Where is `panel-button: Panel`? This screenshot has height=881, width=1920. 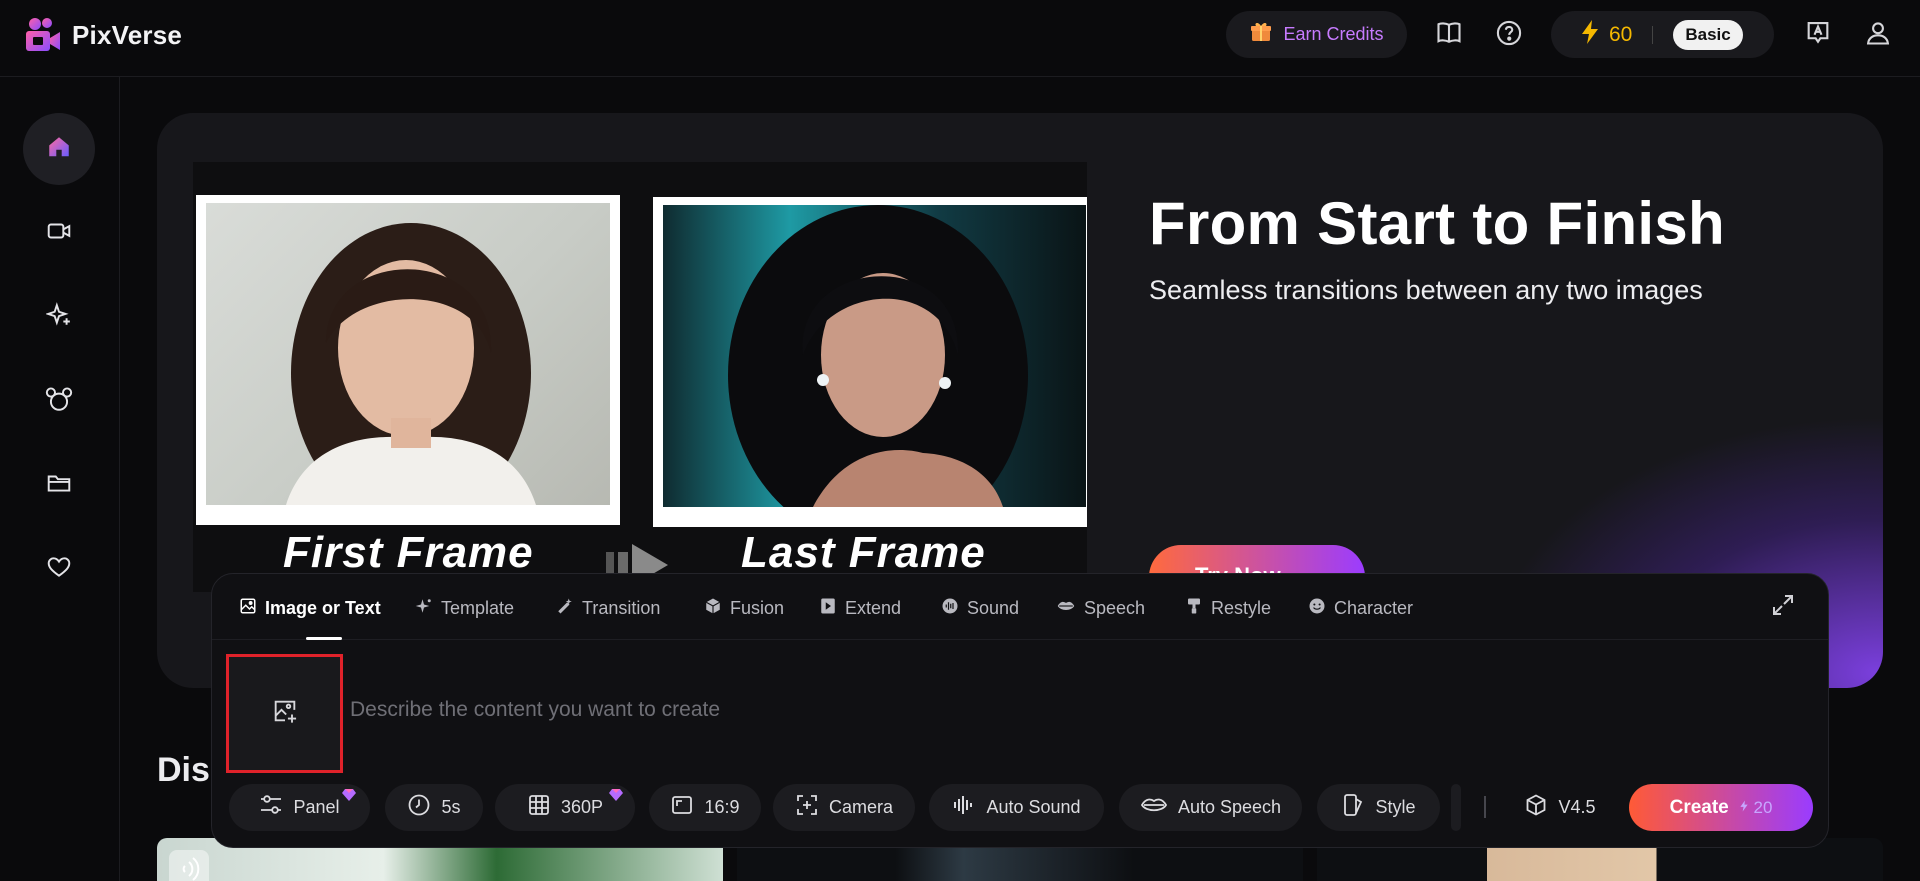
panel-button: Panel is located at coordinates (299, 807).